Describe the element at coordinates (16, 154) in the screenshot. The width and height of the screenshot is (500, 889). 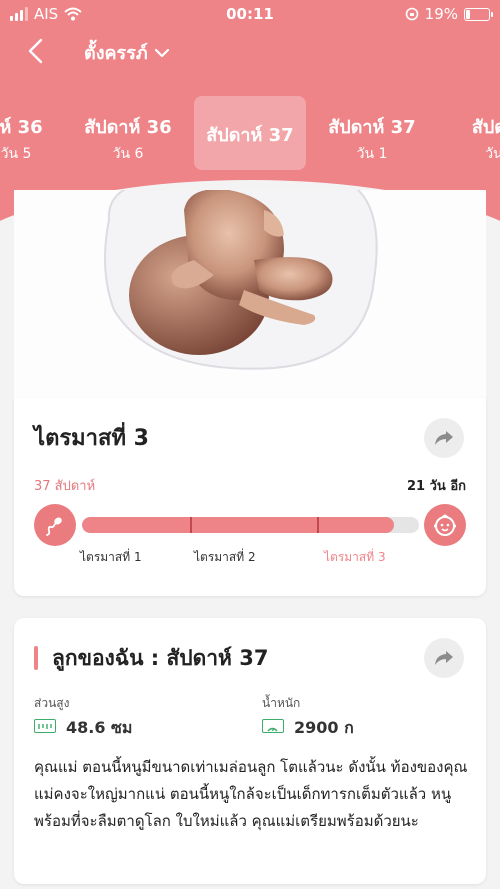
I see `tab-day-label: วัน 5` at that location.